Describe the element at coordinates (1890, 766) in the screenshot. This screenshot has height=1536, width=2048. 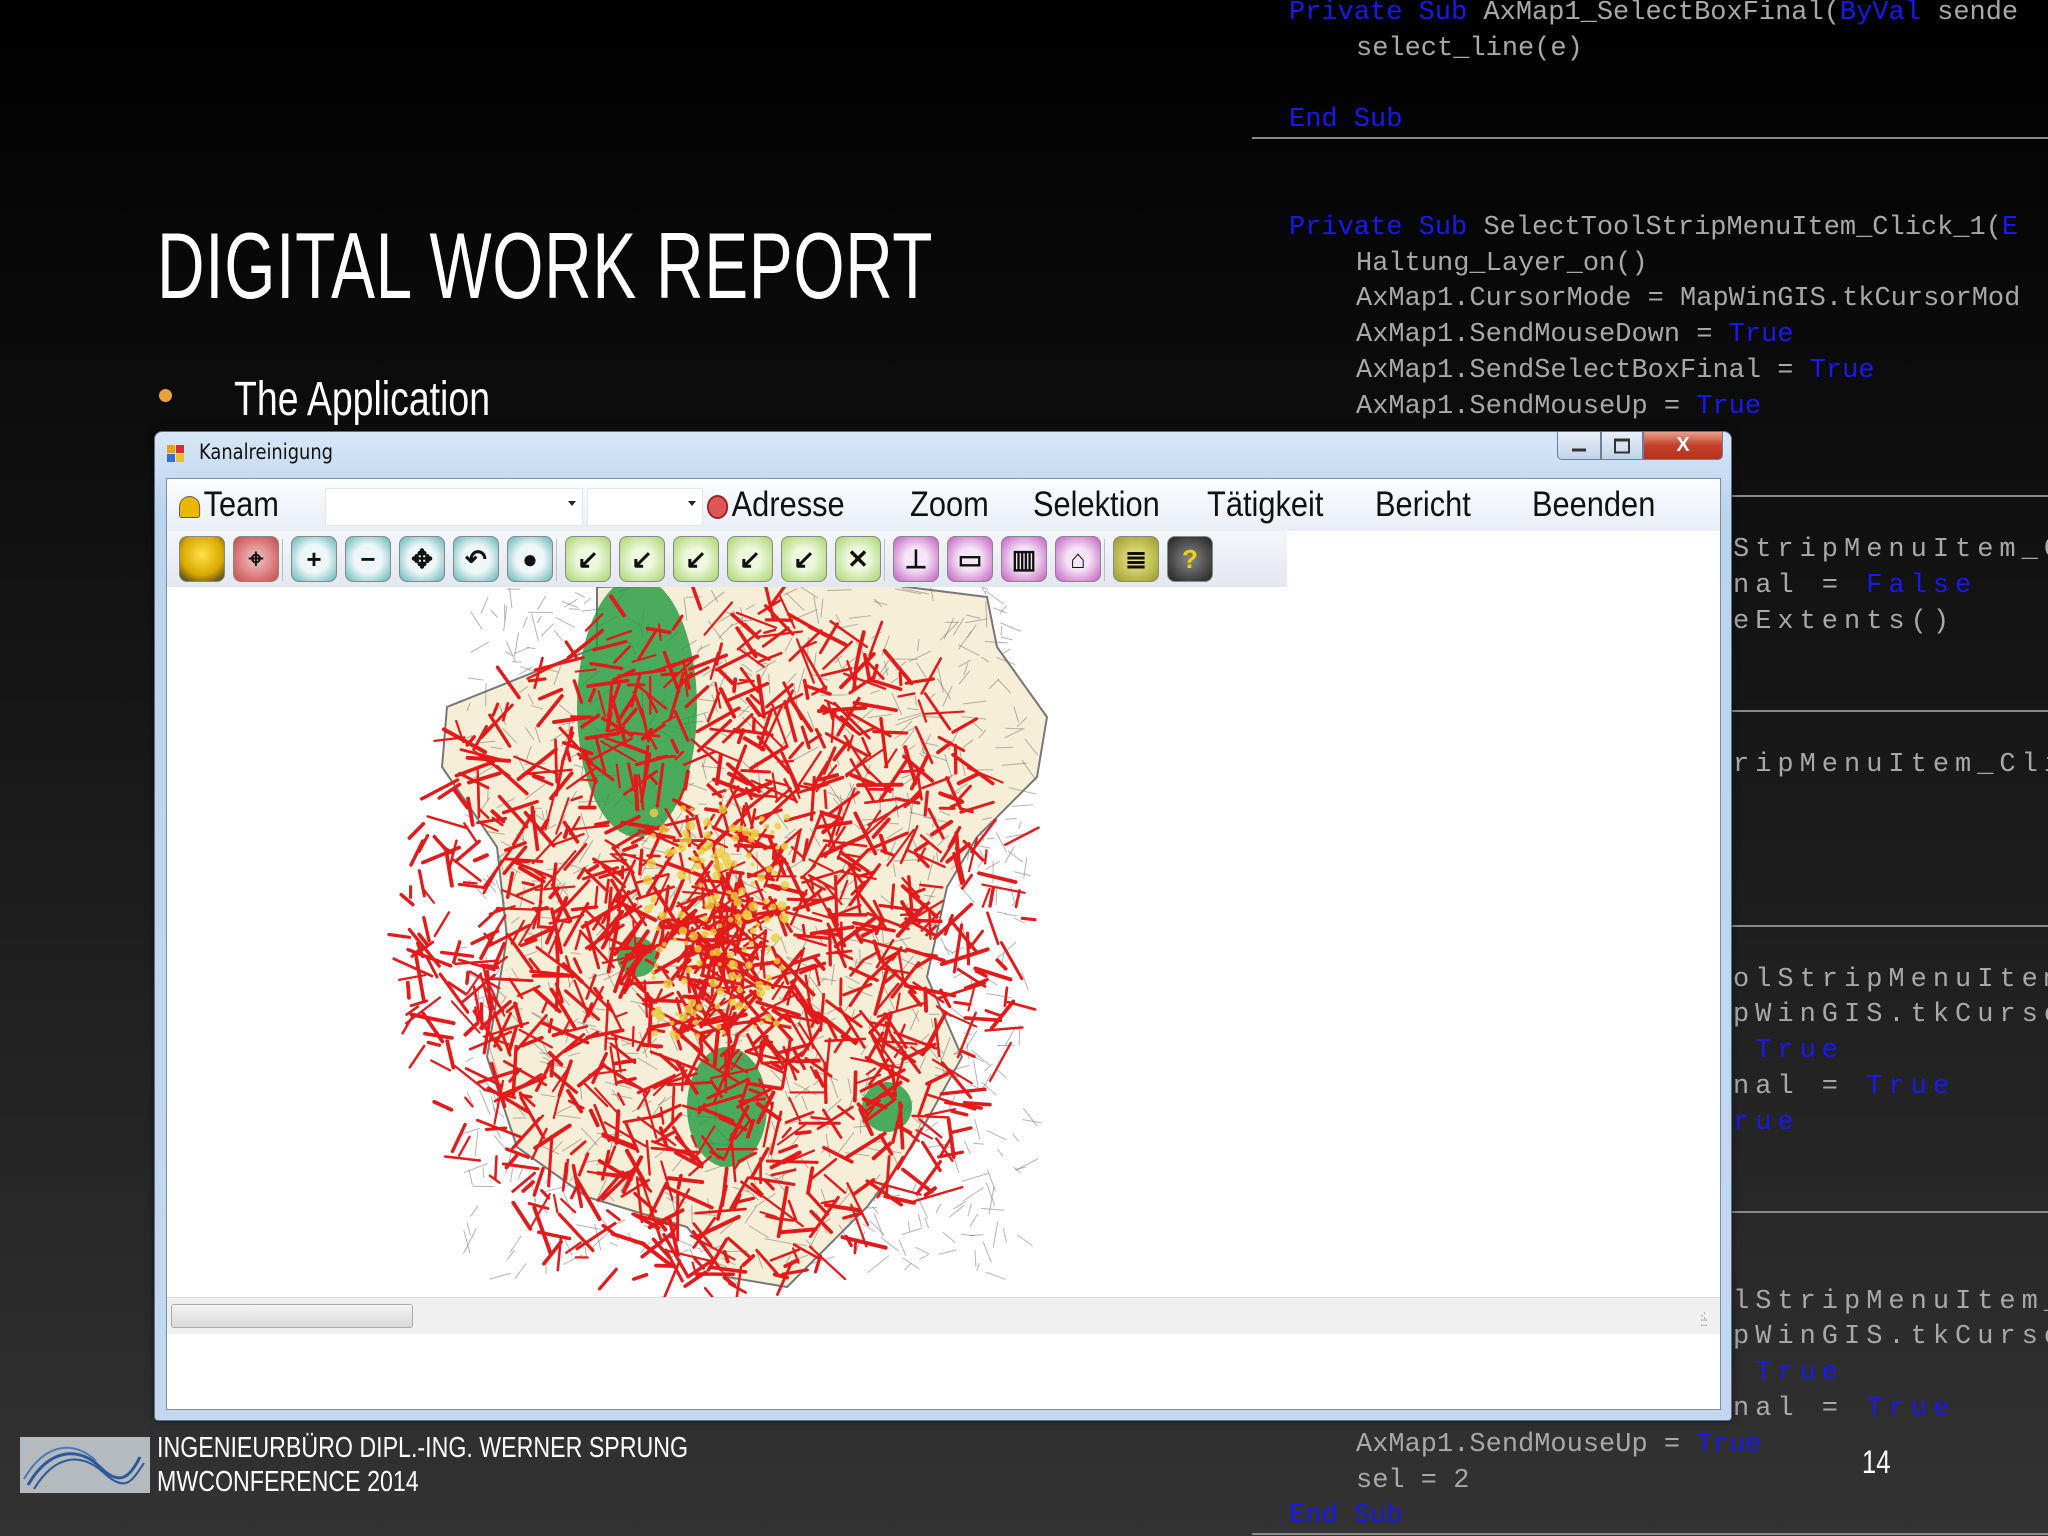
I see `code-line-text: ripMenuItem_Click(E` at that location.